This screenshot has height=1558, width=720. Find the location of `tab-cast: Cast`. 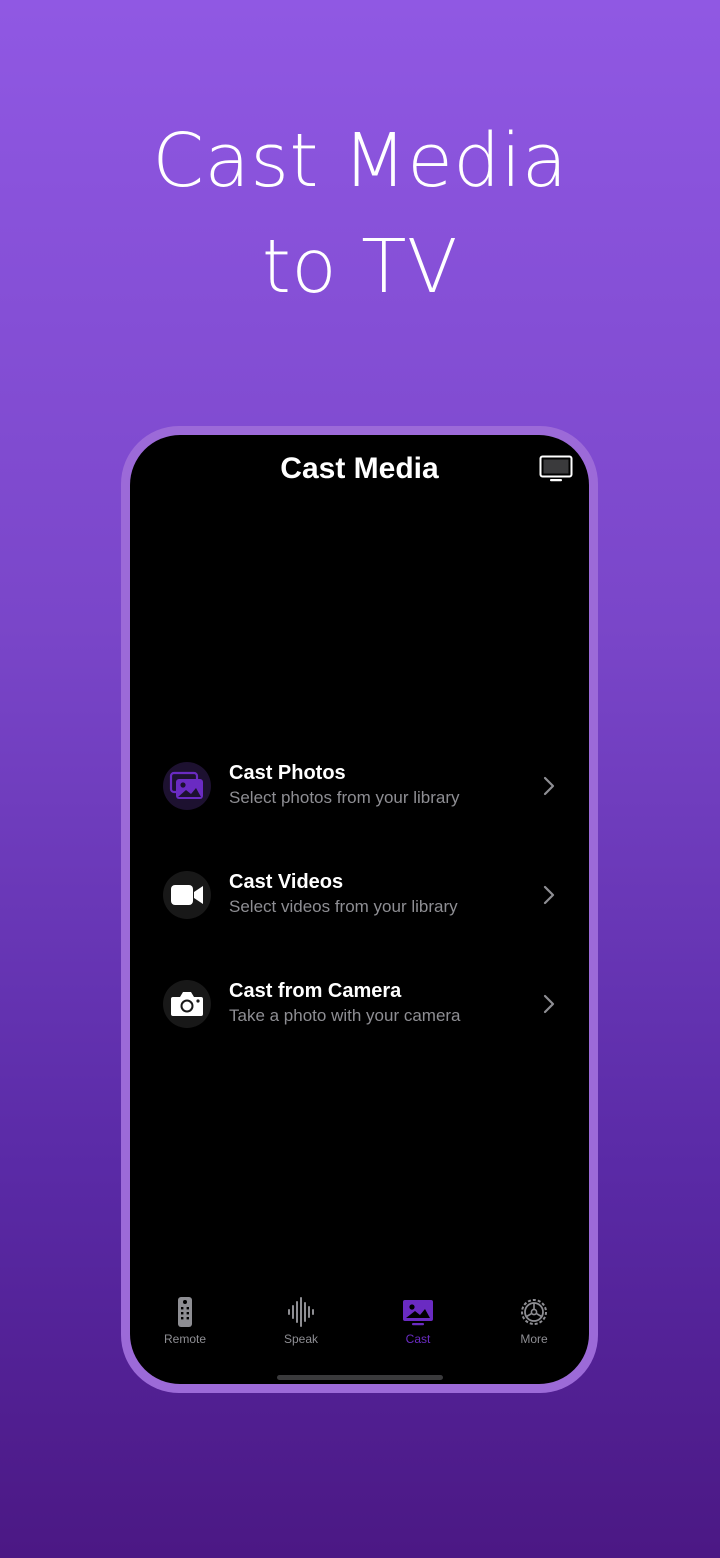

tab-cast: Cast is located at coordinates (418, 1326).